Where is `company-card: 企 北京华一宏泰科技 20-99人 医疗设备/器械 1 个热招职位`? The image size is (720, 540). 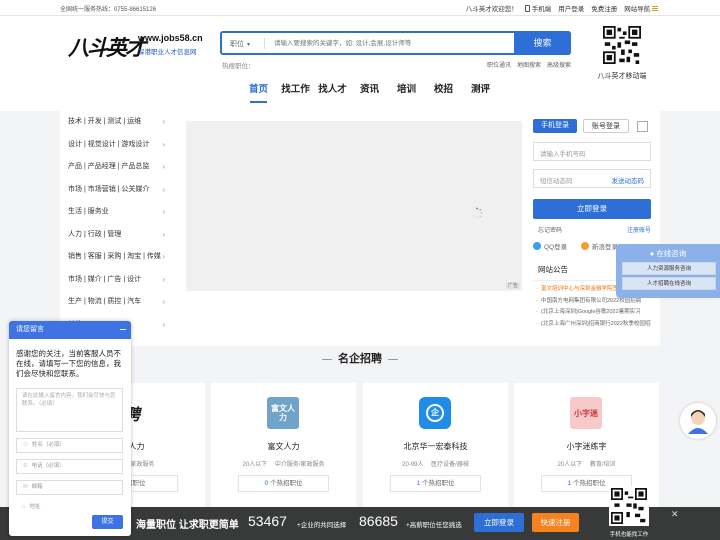
company-card: 企 北京华一宏泰科技 20-99人 医疗设备/器械 1 个热招职位 is located at coordinates (435, 445).